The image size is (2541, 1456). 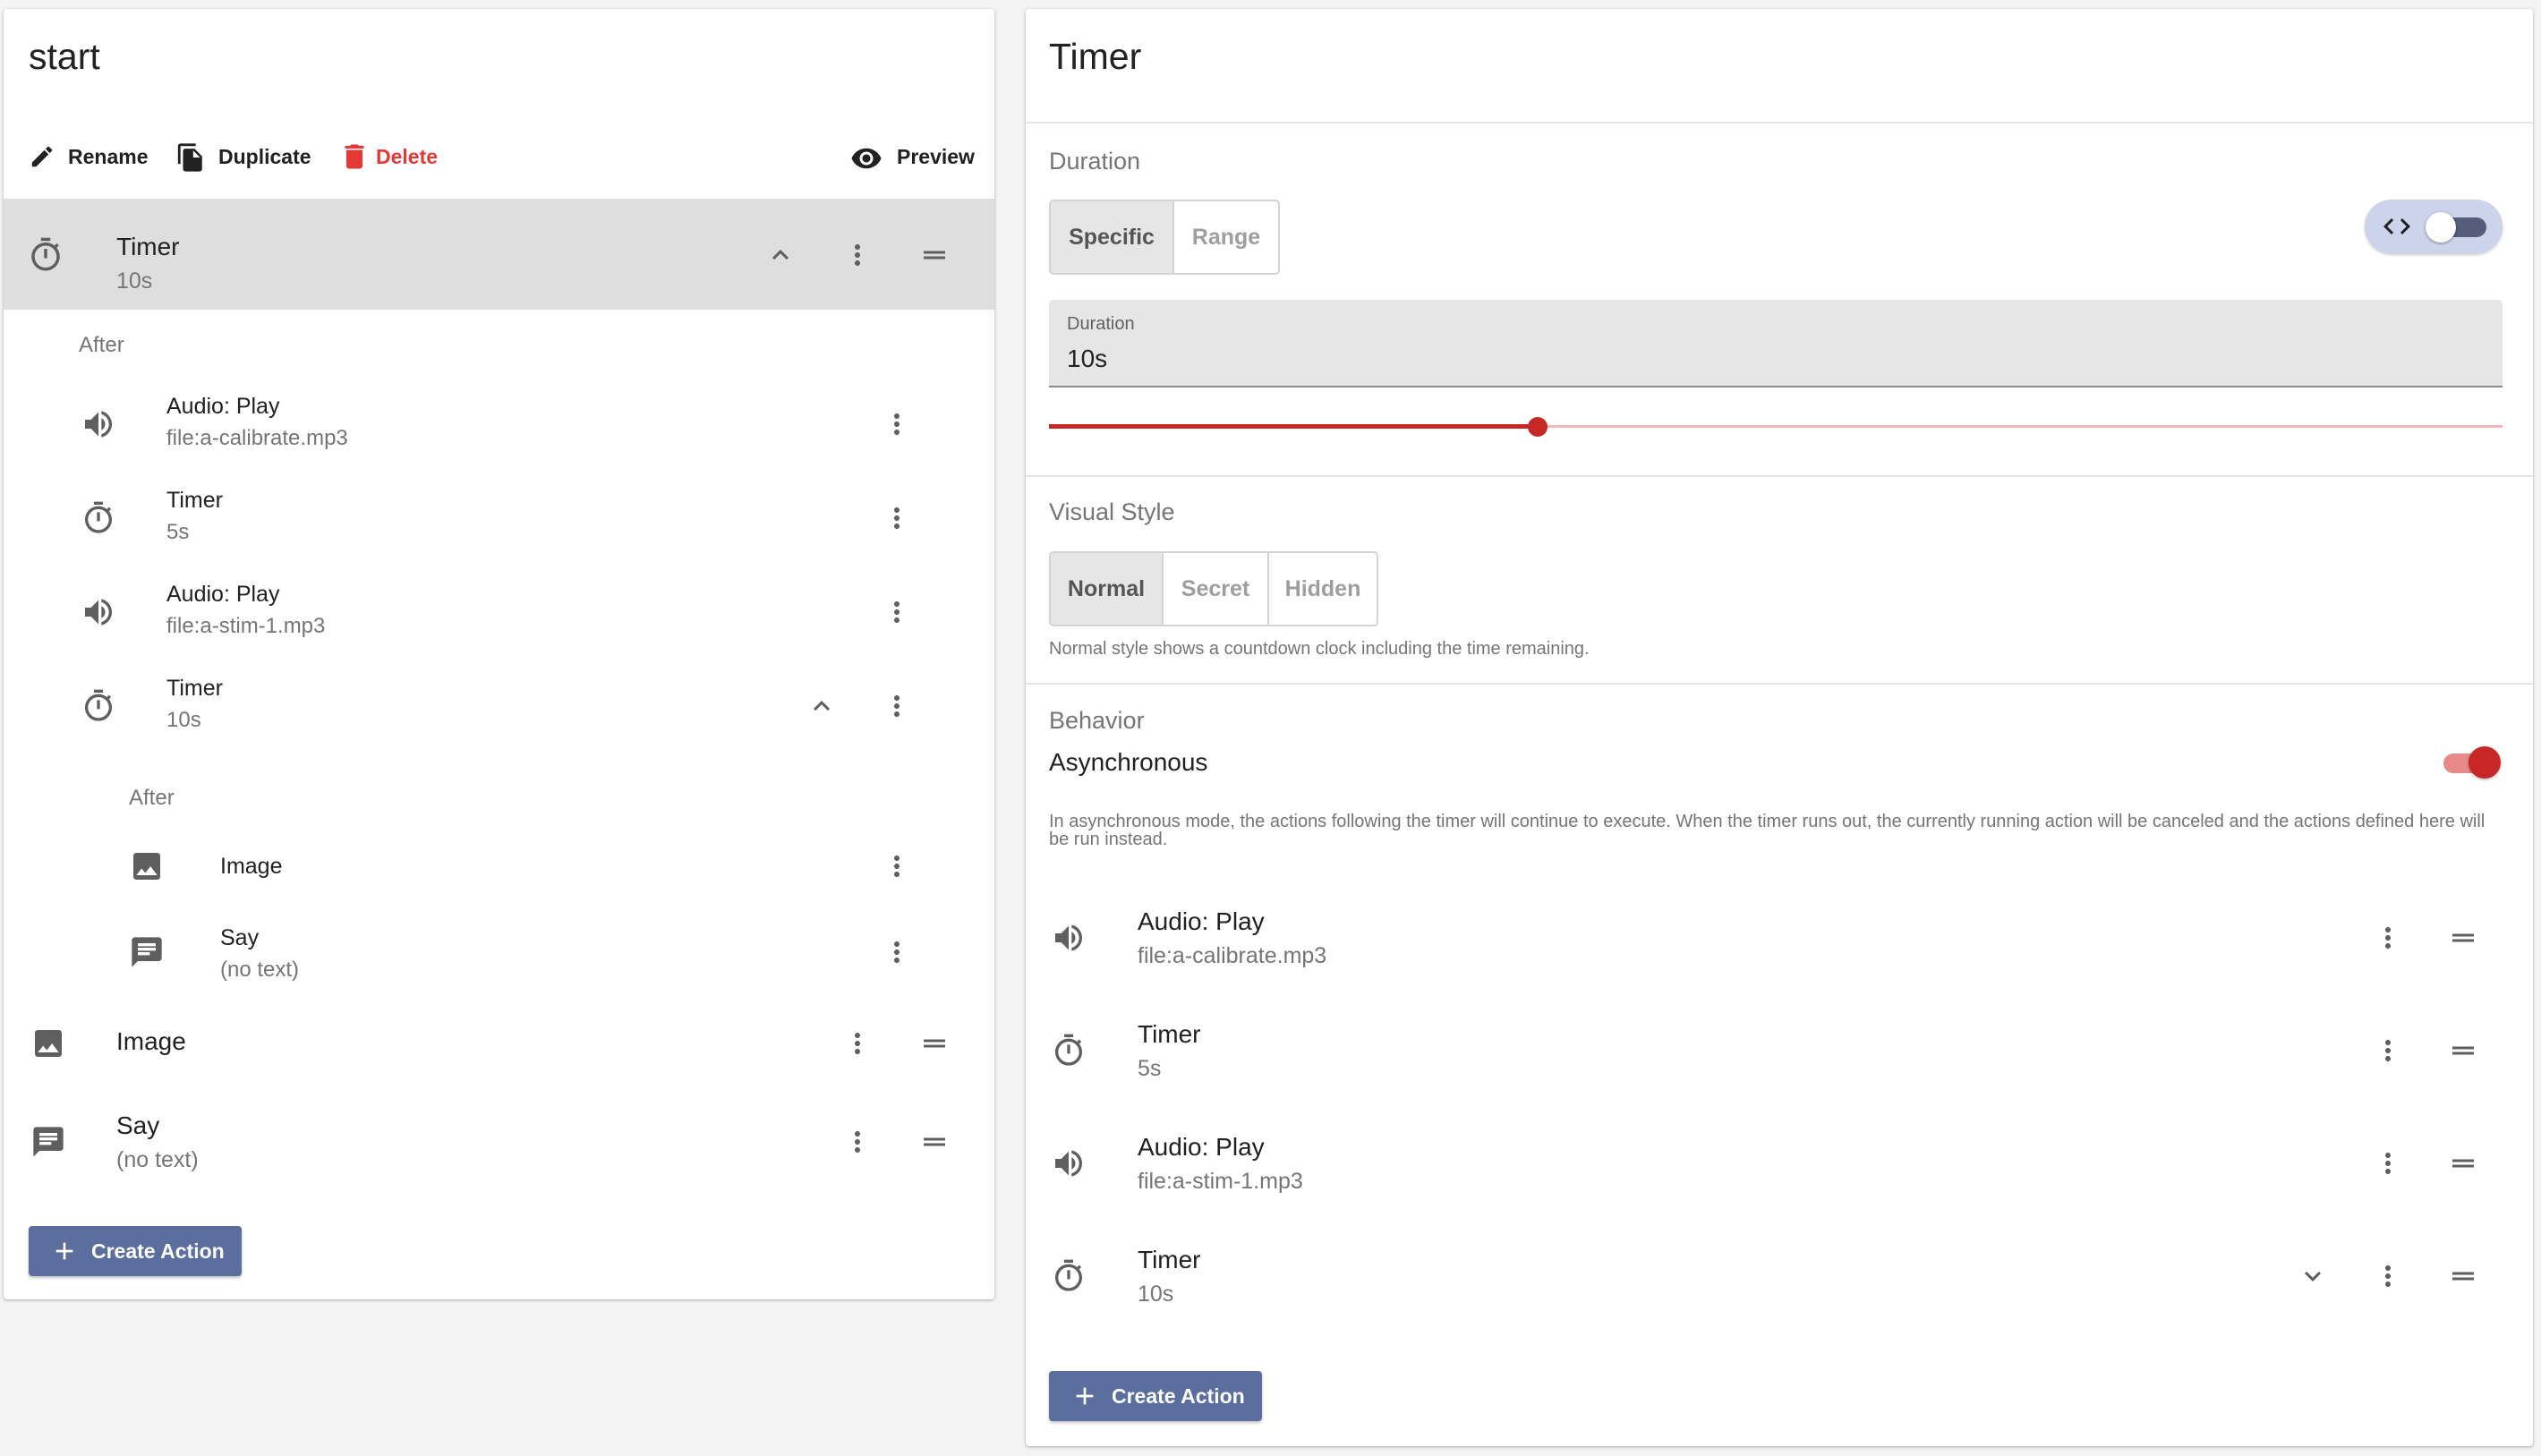 I want to click on delete-label: Delete, so click(x=408, y=156).